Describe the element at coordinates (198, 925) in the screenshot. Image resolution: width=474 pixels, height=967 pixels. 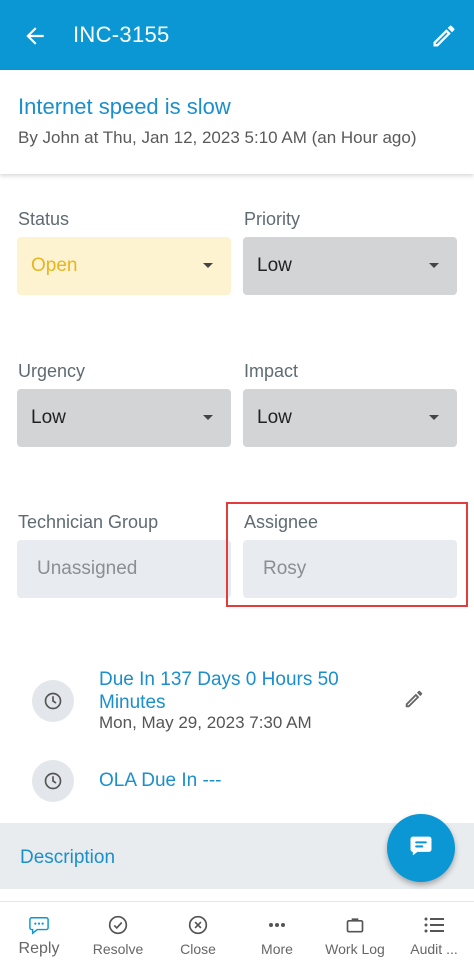
I see `close-x-icon` at that location.